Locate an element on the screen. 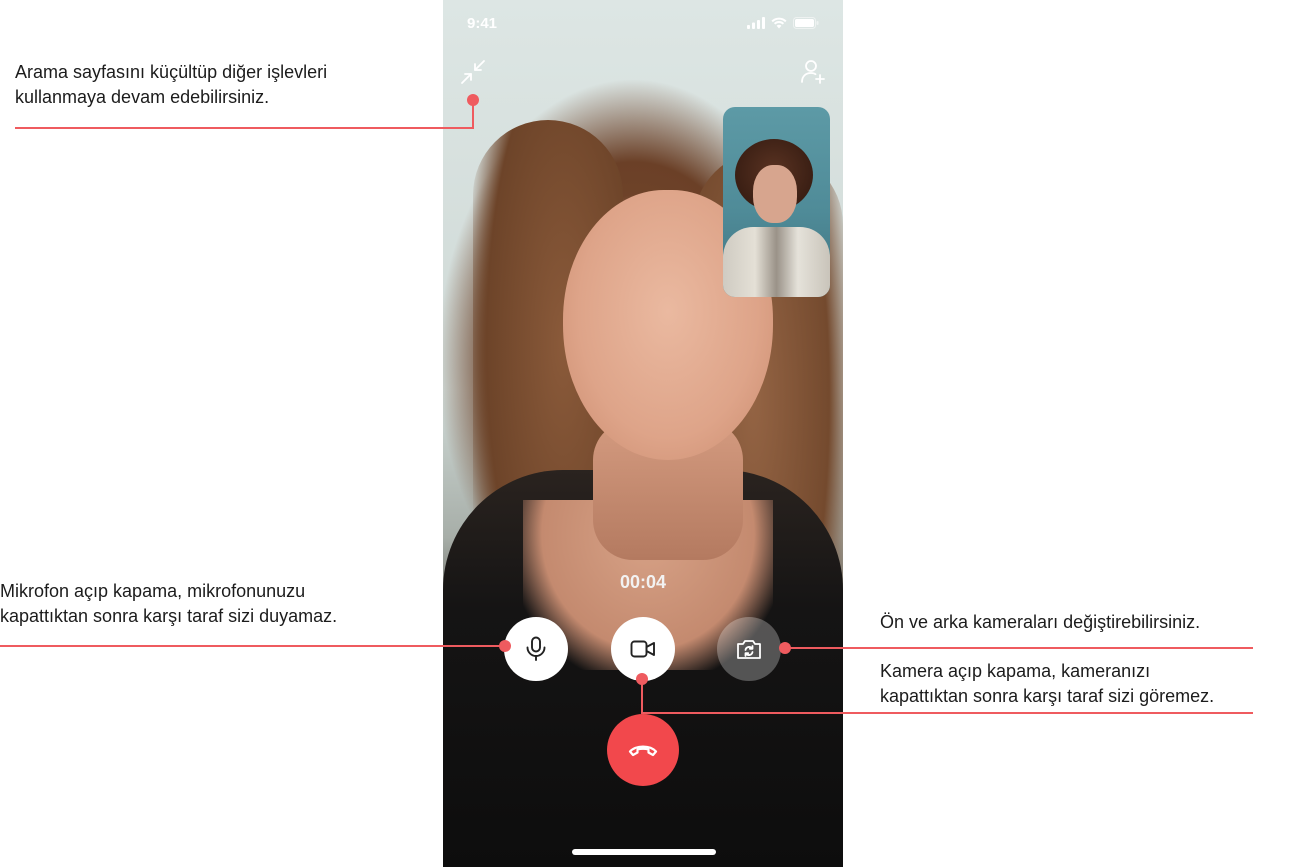  annotation-microphone-dot is located at coordinates (505, 646).